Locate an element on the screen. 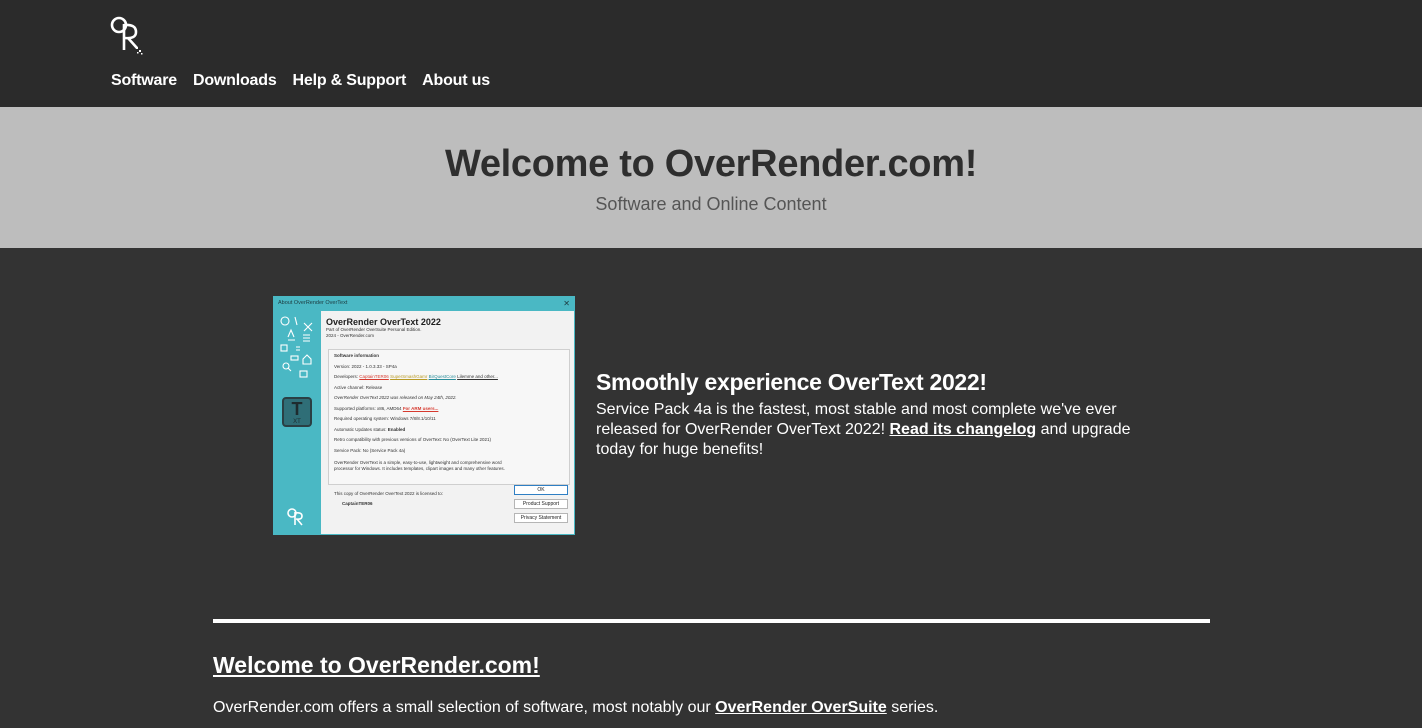 The width and height of the screenshot is (1422, 728). dialog-channel: Active channel: Release is located at coordinates (358, 387).